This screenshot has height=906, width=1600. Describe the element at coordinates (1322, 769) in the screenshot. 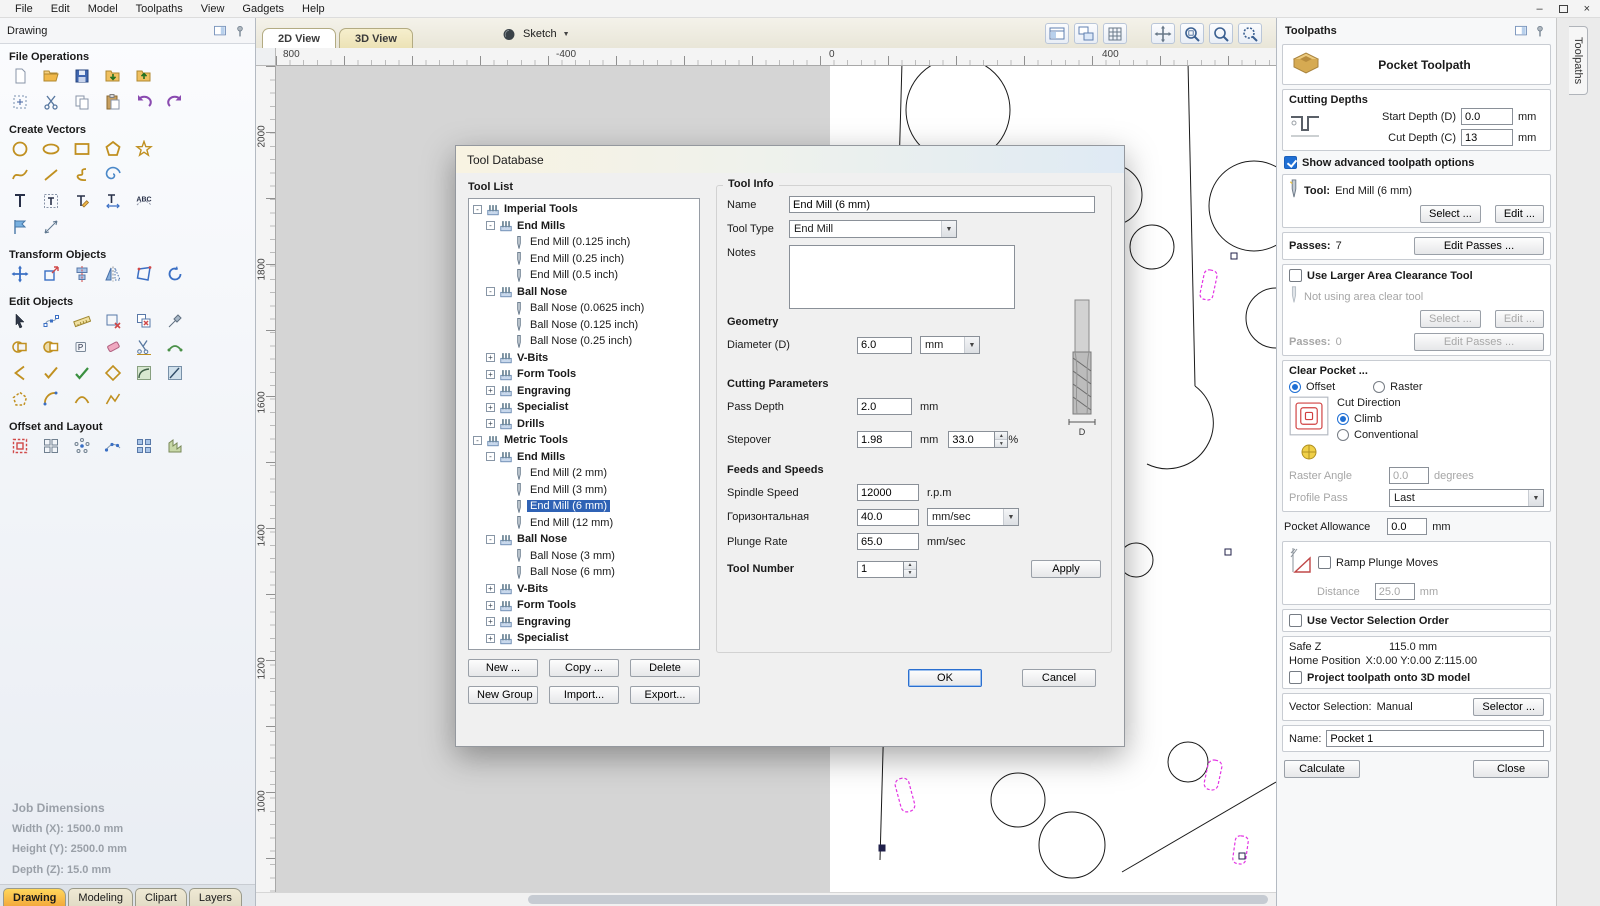

I see `calculate-button: Calculate` at that location.